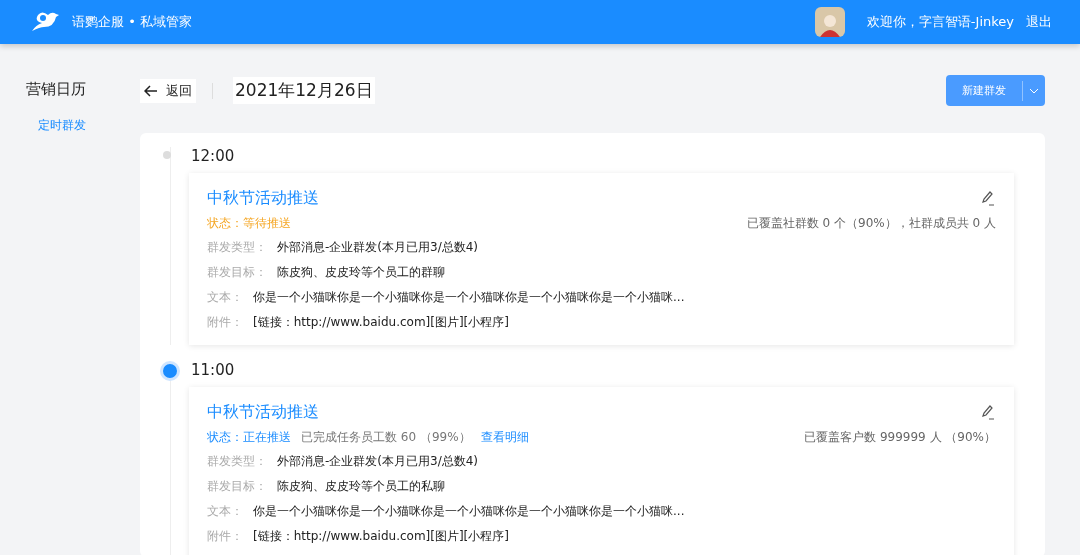  Describe the element at coordinates (871, 223) in the screenshot. I see `coverage-text: 已覆盖社群数 0 个（90%），社群成员共 0 人` at that location.